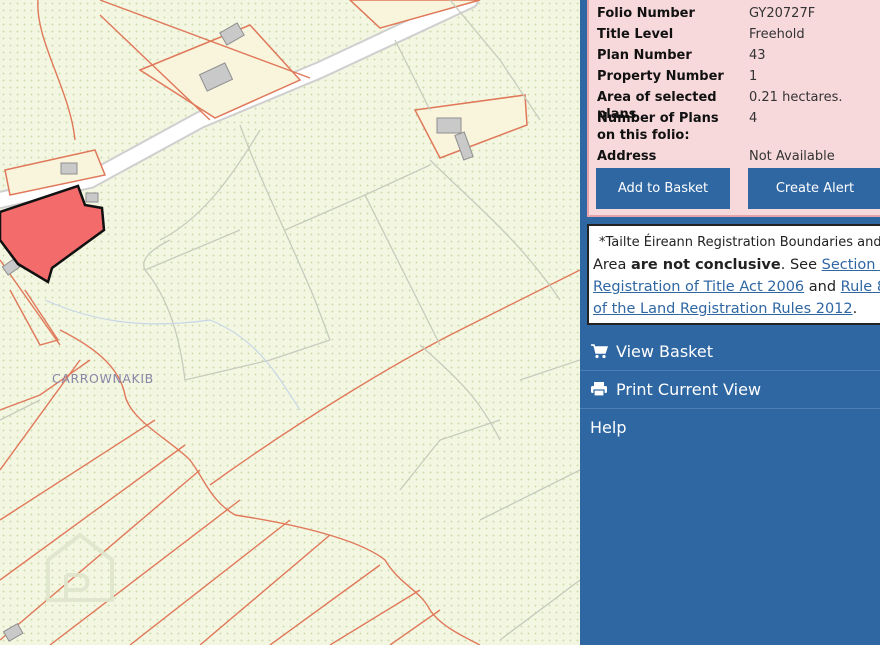 Image resolution: width=880 pixels, height=645 pixels. Describe the element at coordinates (792, 156) in the screenshot. I see `address-value: Not Available` at that location.